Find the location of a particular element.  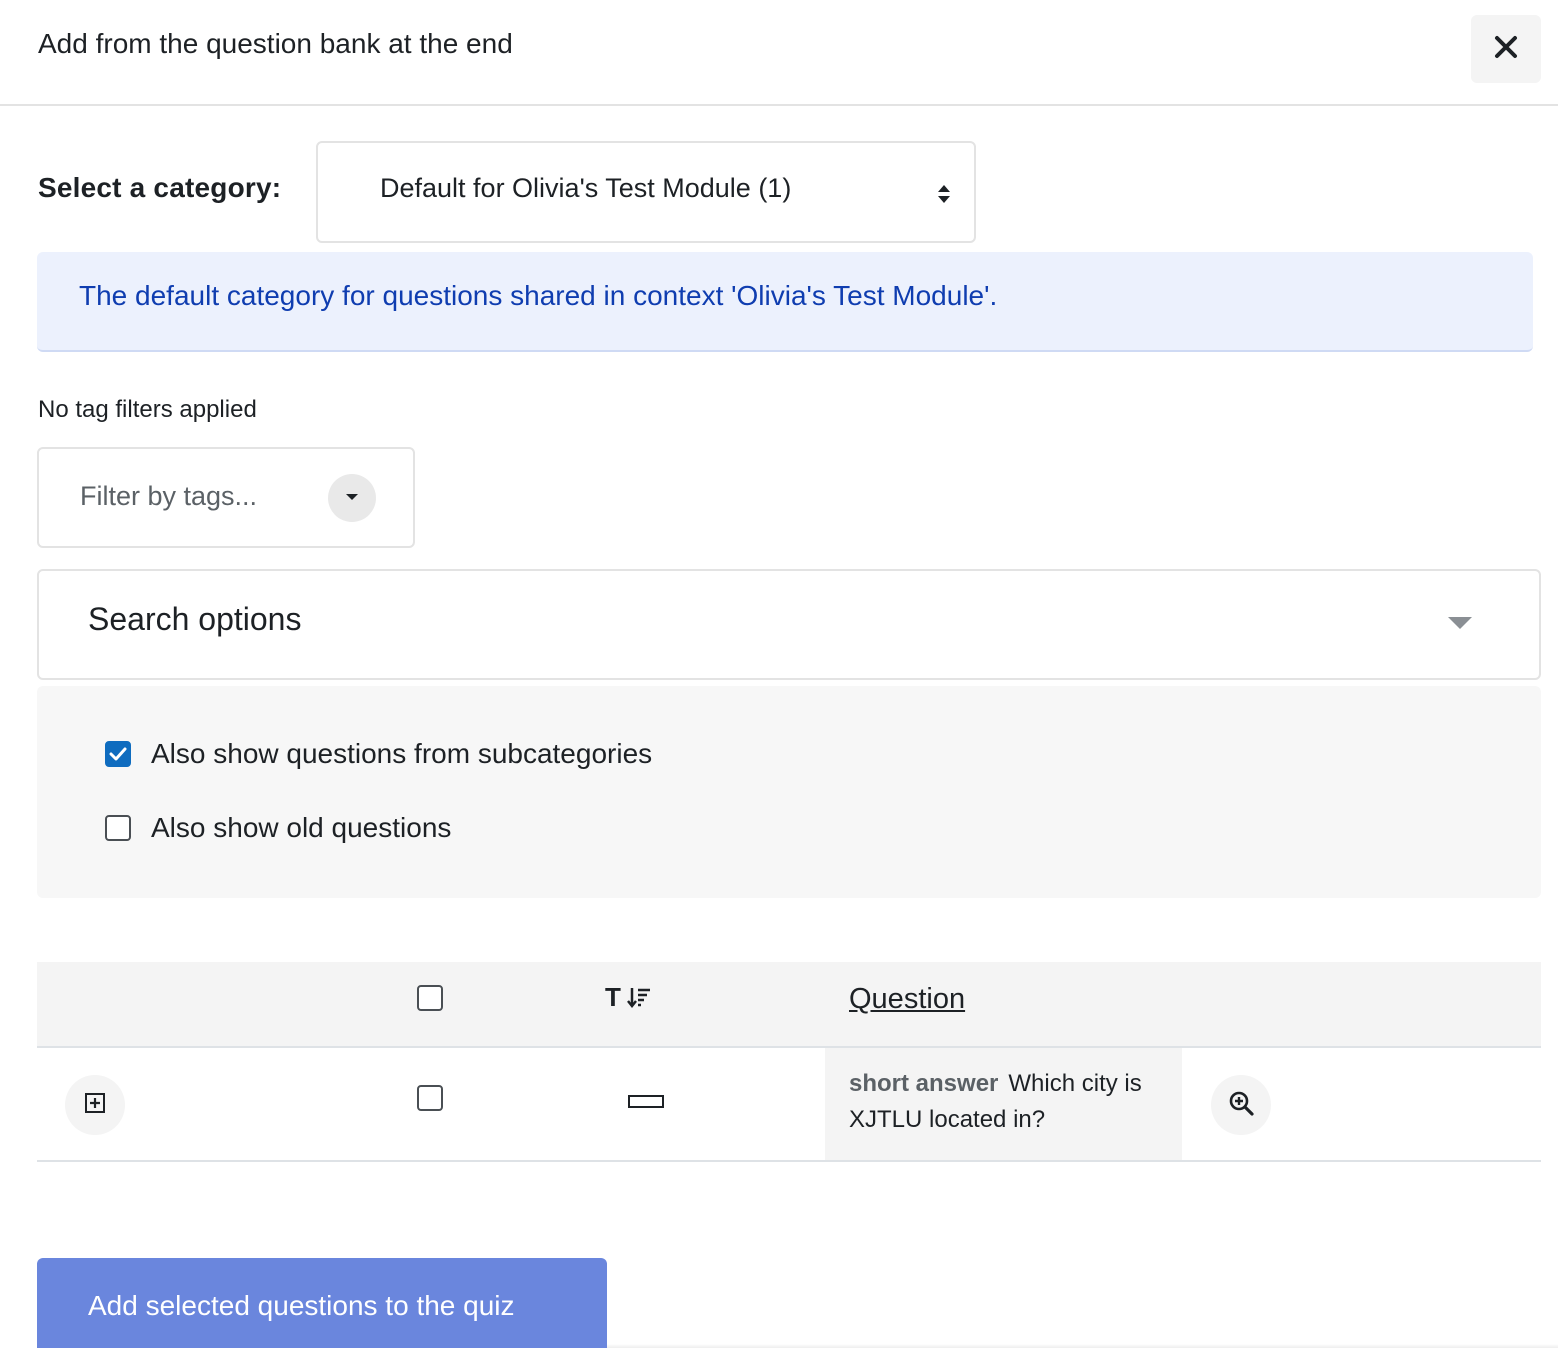

type-sort-header: T is located at coordinates (628, 997).